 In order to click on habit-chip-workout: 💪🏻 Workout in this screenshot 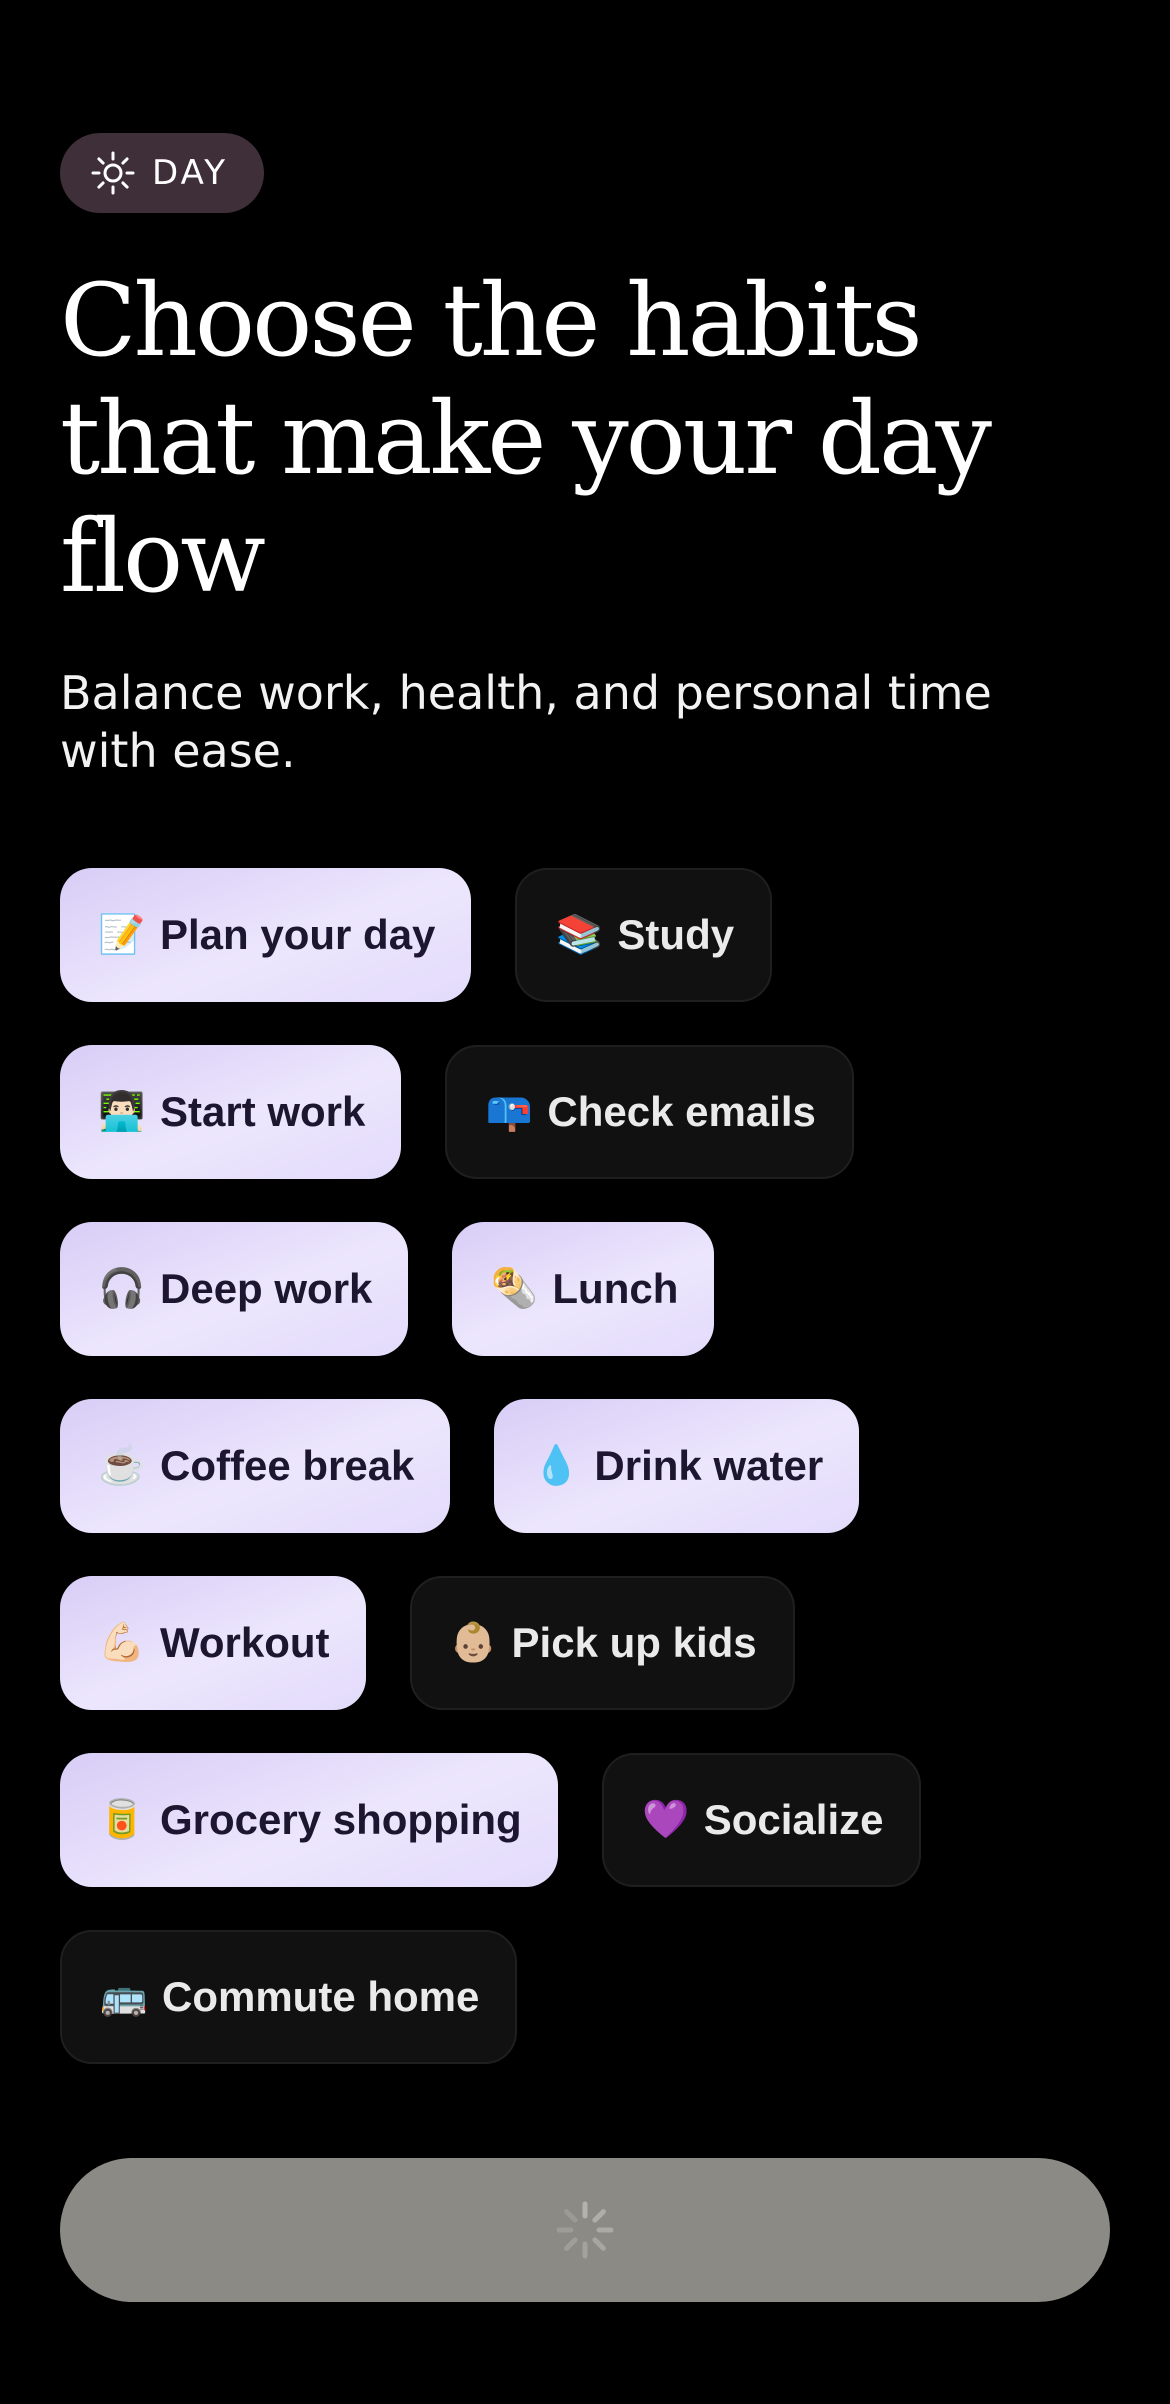, I will do `click(213, 1643)`.